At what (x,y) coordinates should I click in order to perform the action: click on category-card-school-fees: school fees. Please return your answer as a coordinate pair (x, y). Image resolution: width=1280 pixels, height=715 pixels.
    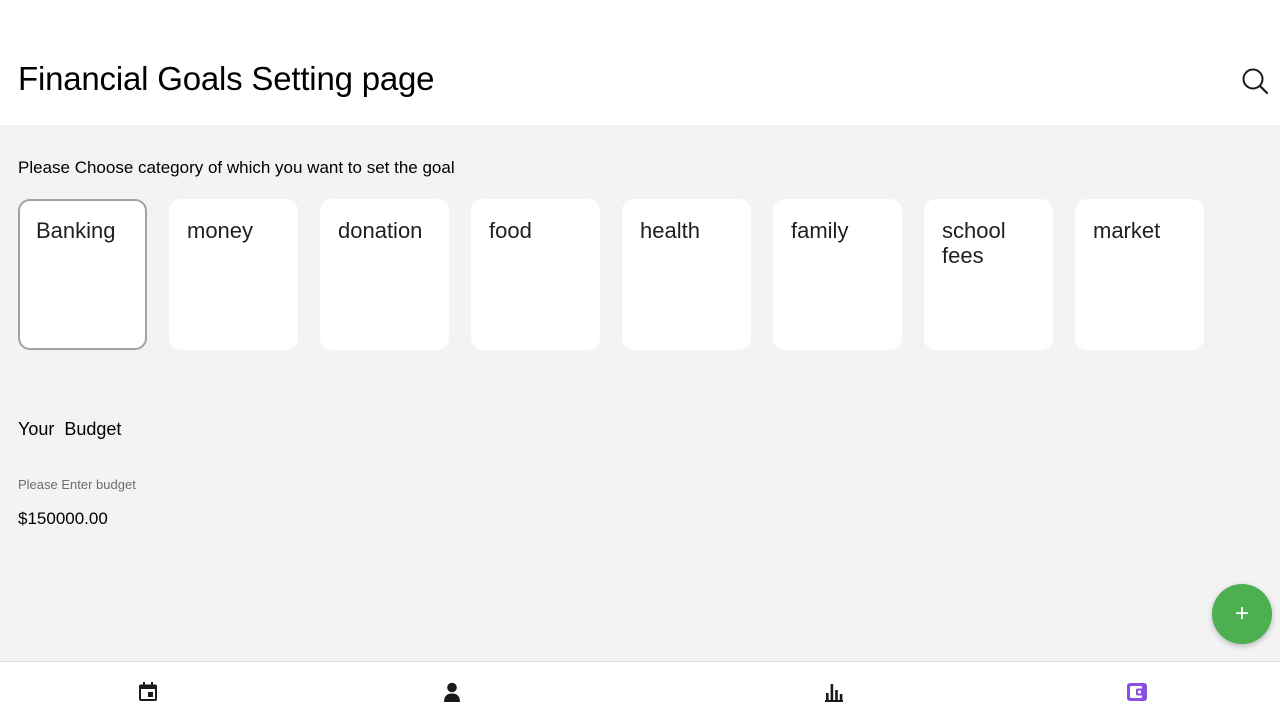
    Looking at the image, I should click on (988, 274).